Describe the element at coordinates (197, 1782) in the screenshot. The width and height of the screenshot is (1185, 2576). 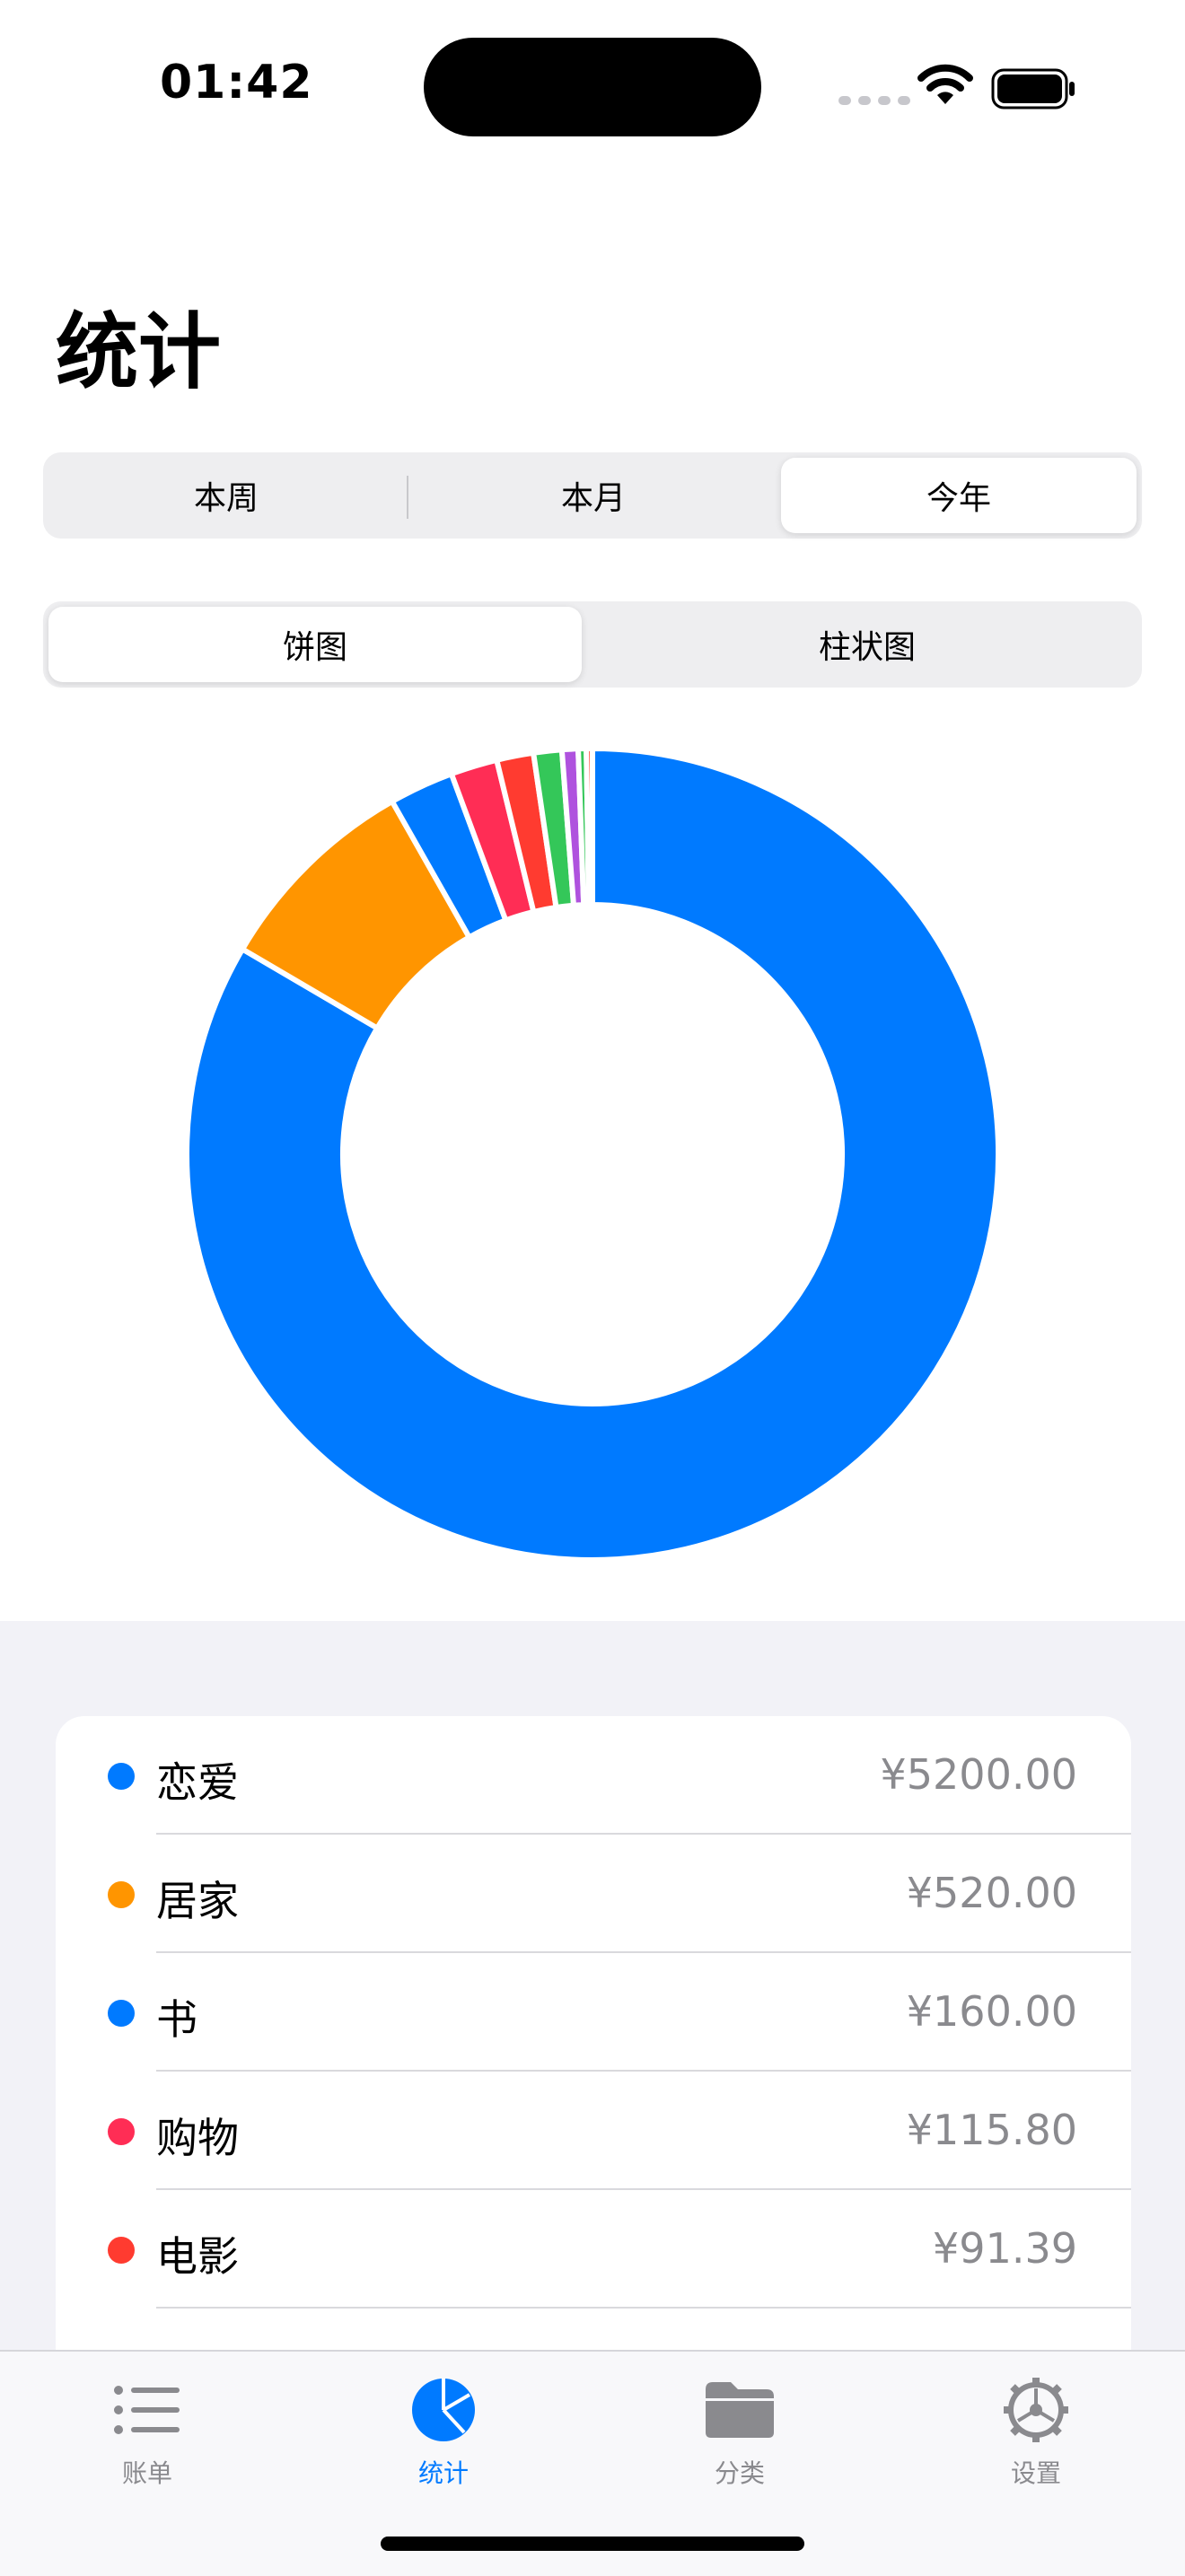
I see `category-name: 恋爱` at that location.